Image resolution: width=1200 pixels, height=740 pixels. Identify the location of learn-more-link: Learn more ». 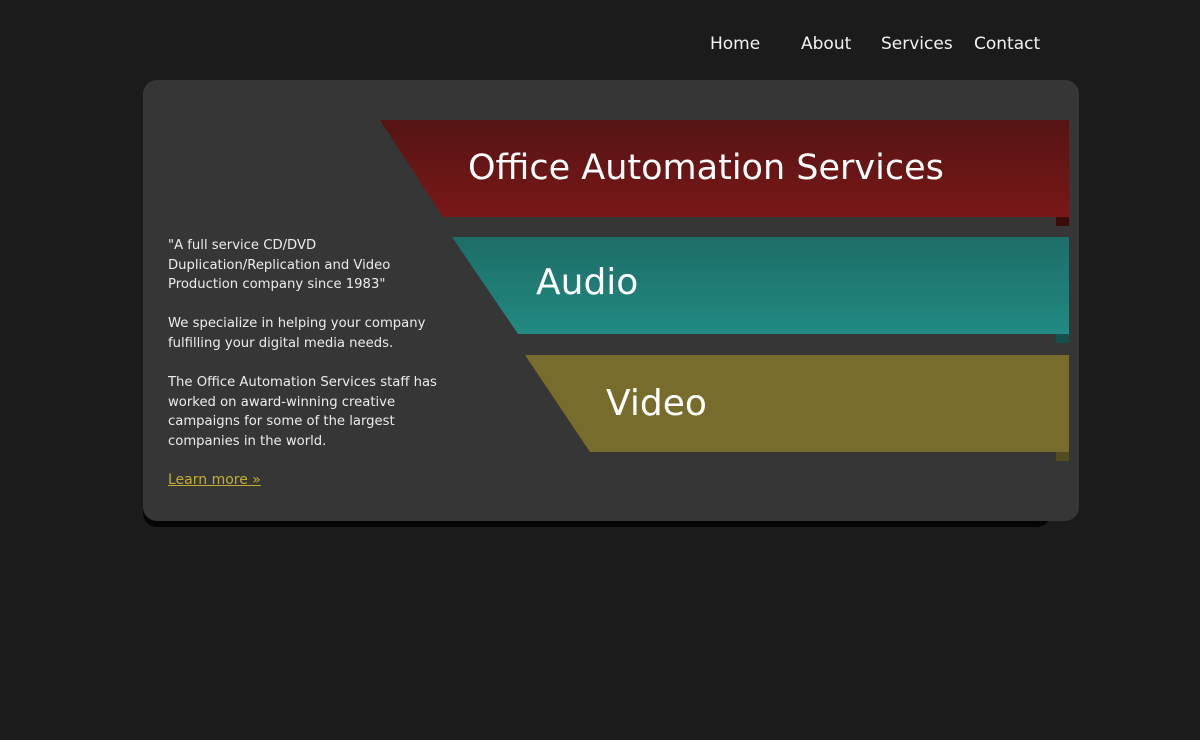
(214, 480).